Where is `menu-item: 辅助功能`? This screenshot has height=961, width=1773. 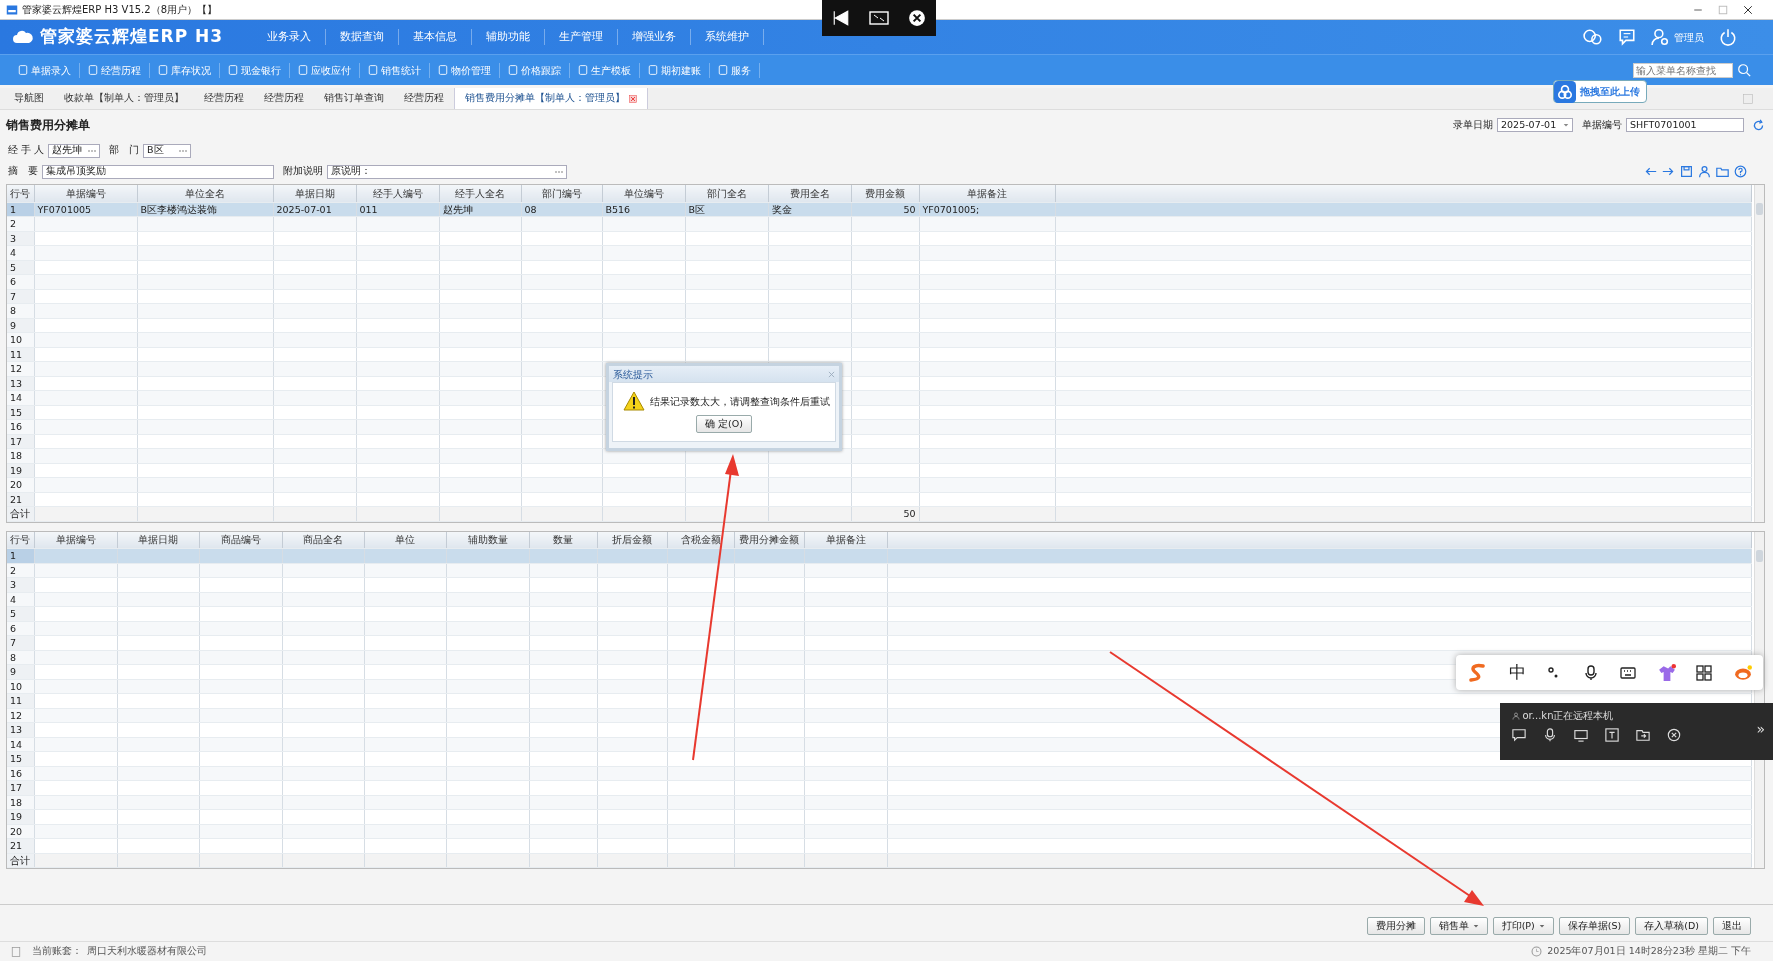 menu-item: 辅助功能 is located at coordinates (509, 37).